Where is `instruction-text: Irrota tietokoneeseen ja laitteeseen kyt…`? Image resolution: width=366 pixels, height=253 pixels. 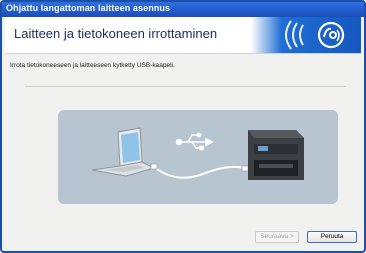 instruction-text: Irrota tietokoneeseen ja laitteeseen kyt… is located at coordinates (92, 65).